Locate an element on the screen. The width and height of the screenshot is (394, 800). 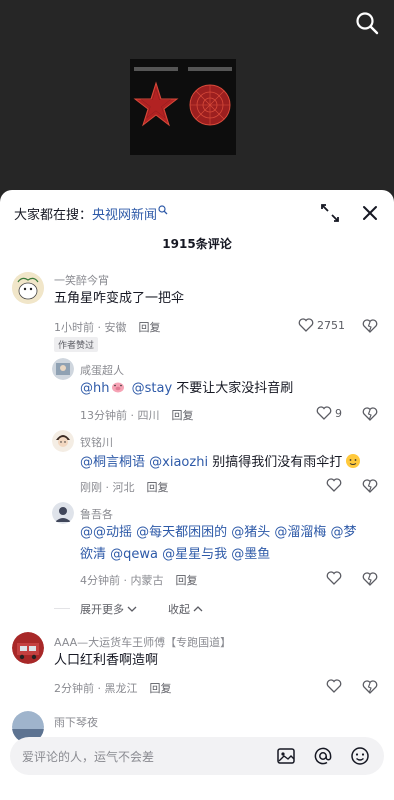
chevron-up-icon is located at coordinates (198, 609).